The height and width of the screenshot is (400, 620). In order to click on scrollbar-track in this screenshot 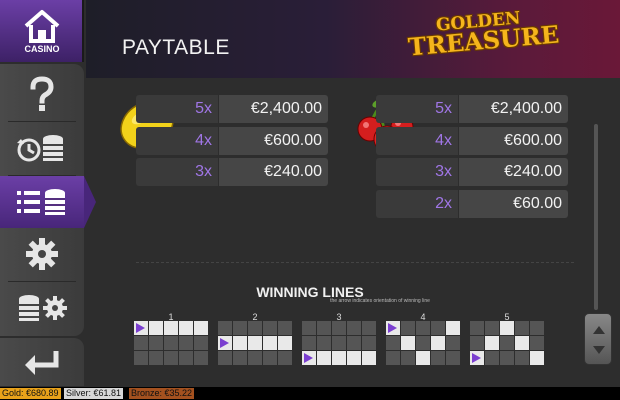, I will do `click(596, 217)`.